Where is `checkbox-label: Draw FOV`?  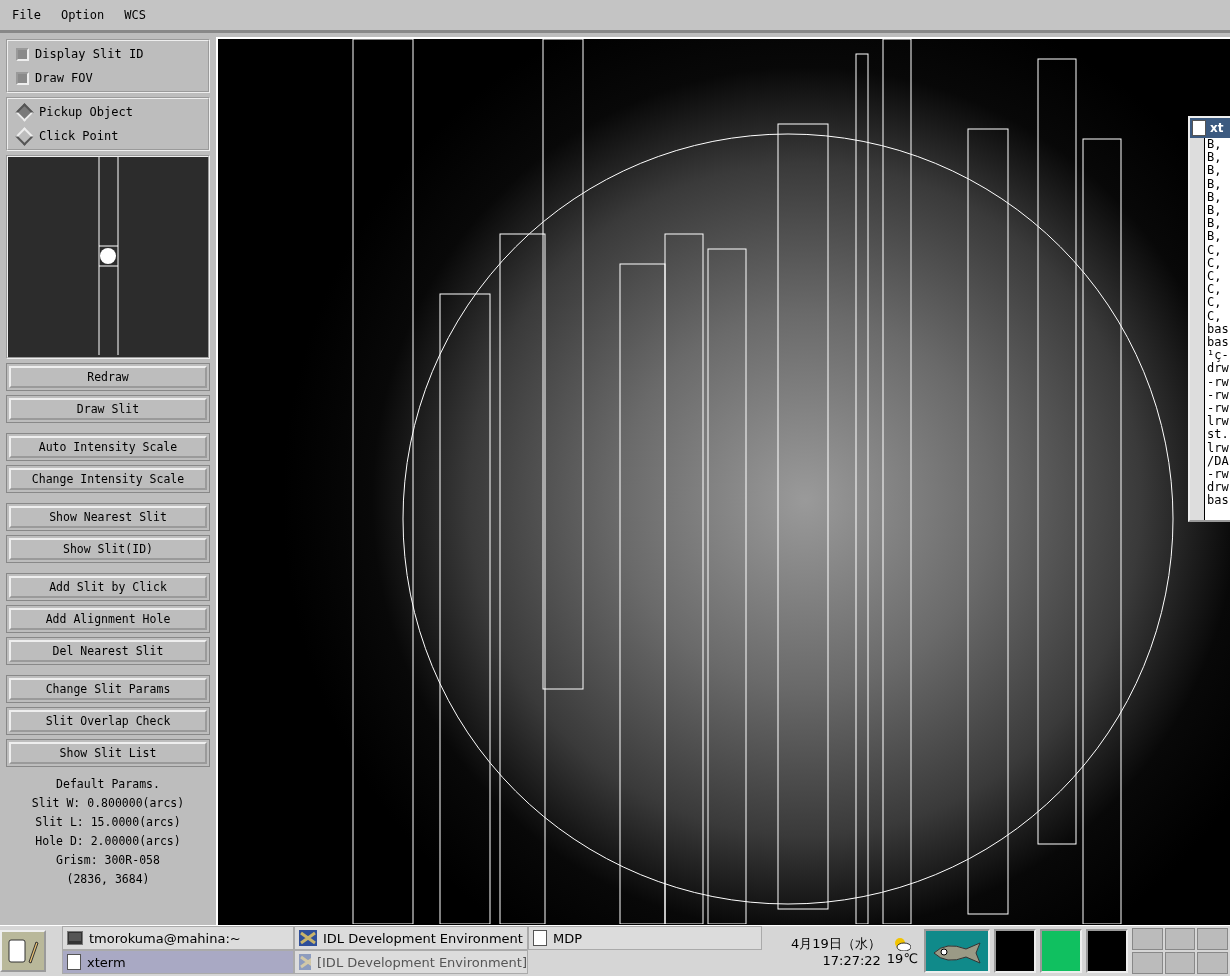
checkbox-label: Draw FOV is located at coordinates (64, 78).